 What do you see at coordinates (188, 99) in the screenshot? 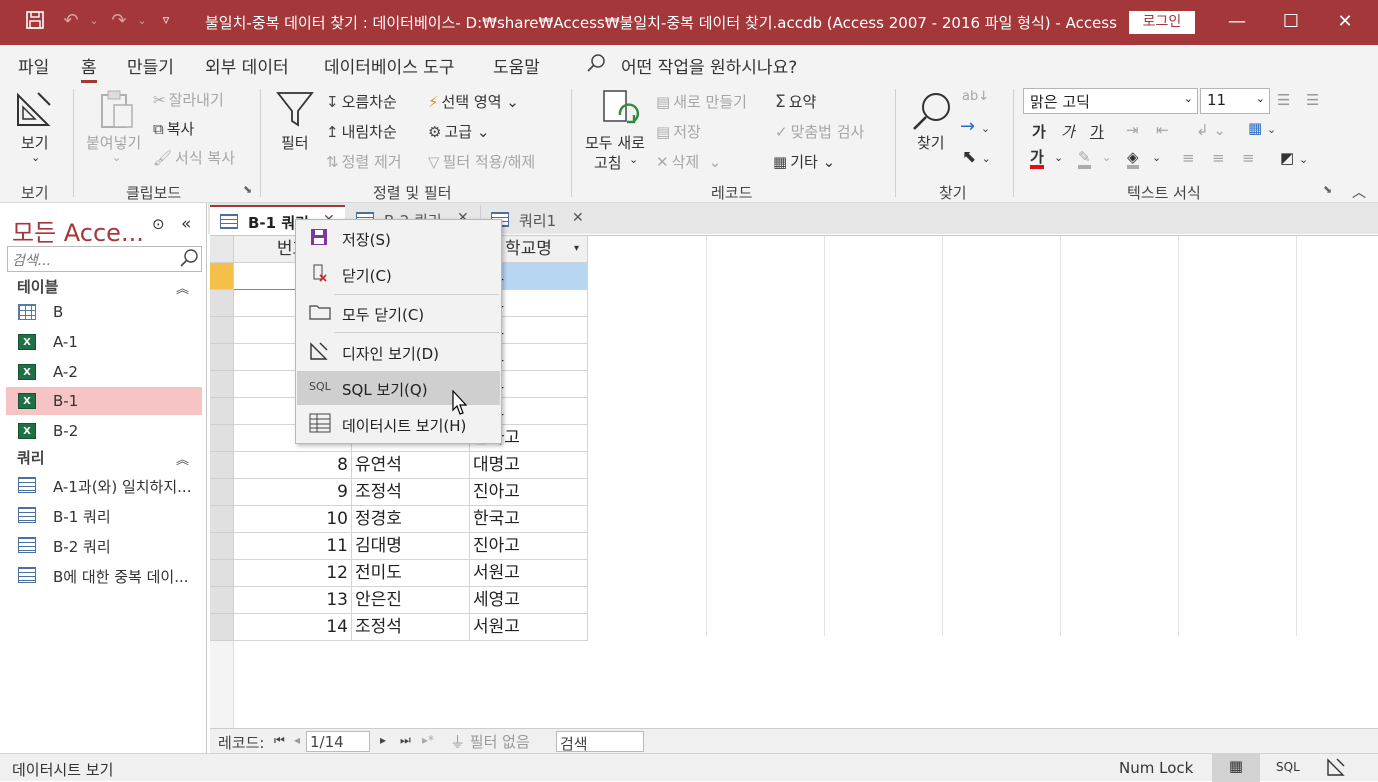
I see `cut-button: ✂ 잘라내기` at bounding box center [188, 99].